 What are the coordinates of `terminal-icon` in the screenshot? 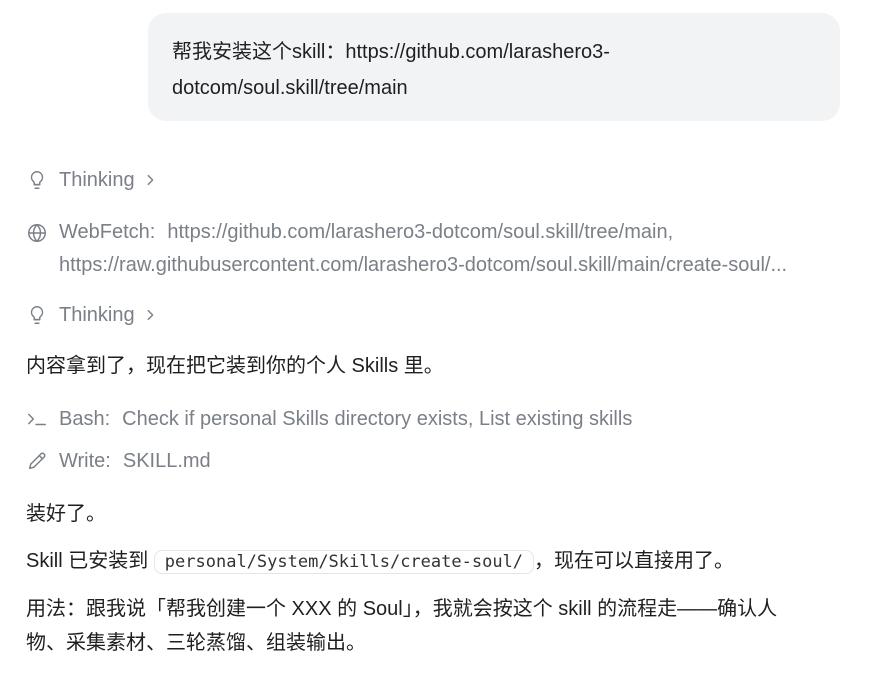 It's located at (37, 419).